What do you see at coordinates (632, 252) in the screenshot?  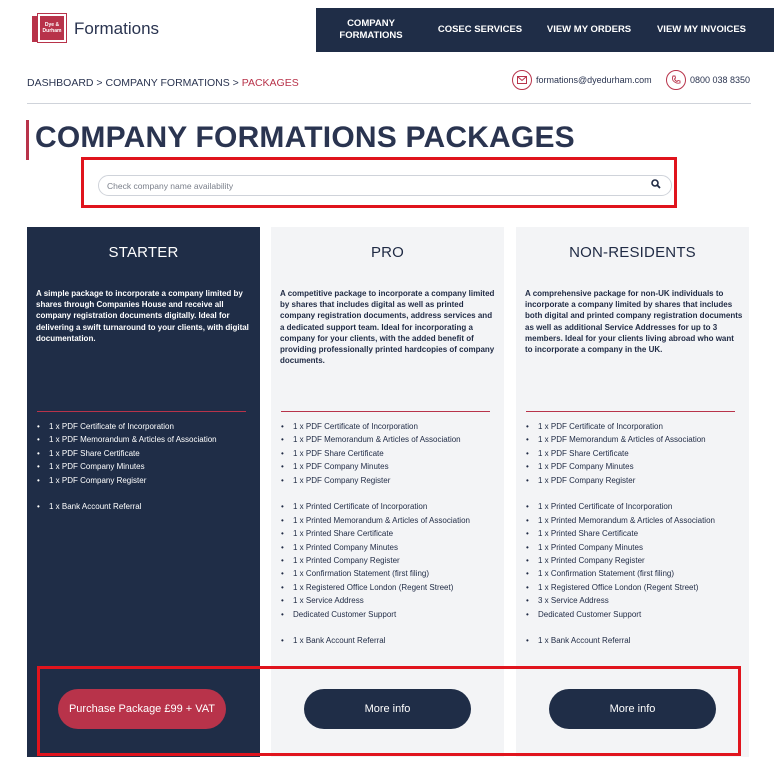 I see `package-title: NON-RESIDENTS` at bounding box center [632, 252].